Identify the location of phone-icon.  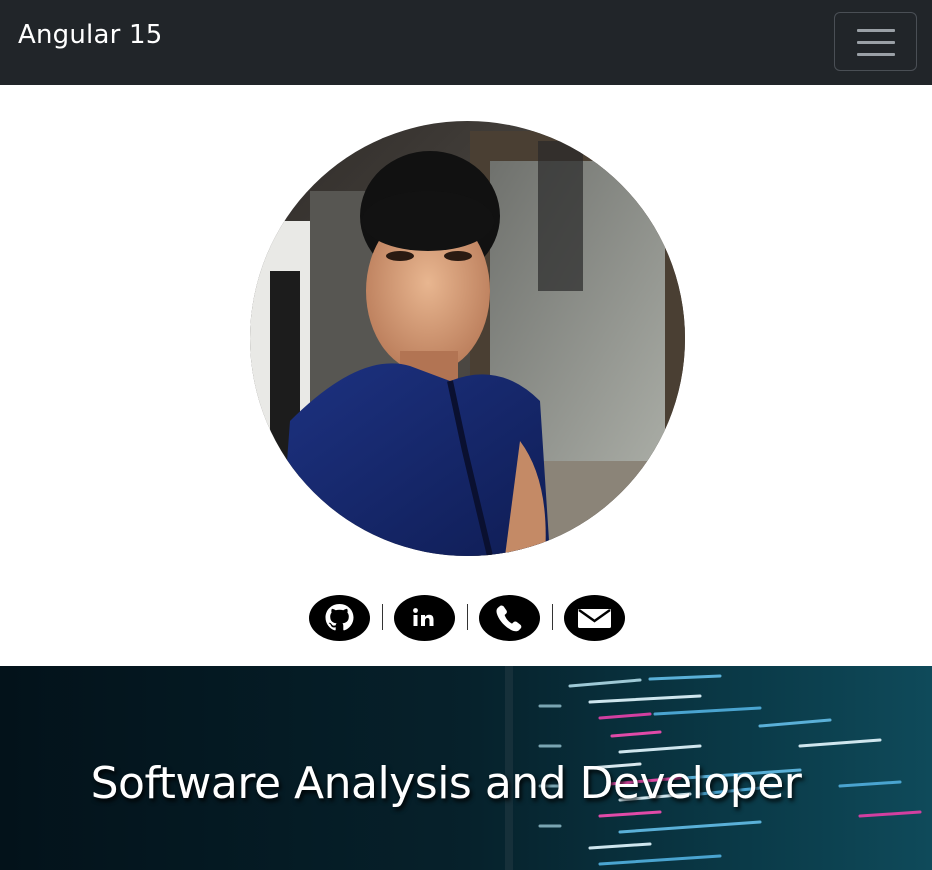
(509, 618).